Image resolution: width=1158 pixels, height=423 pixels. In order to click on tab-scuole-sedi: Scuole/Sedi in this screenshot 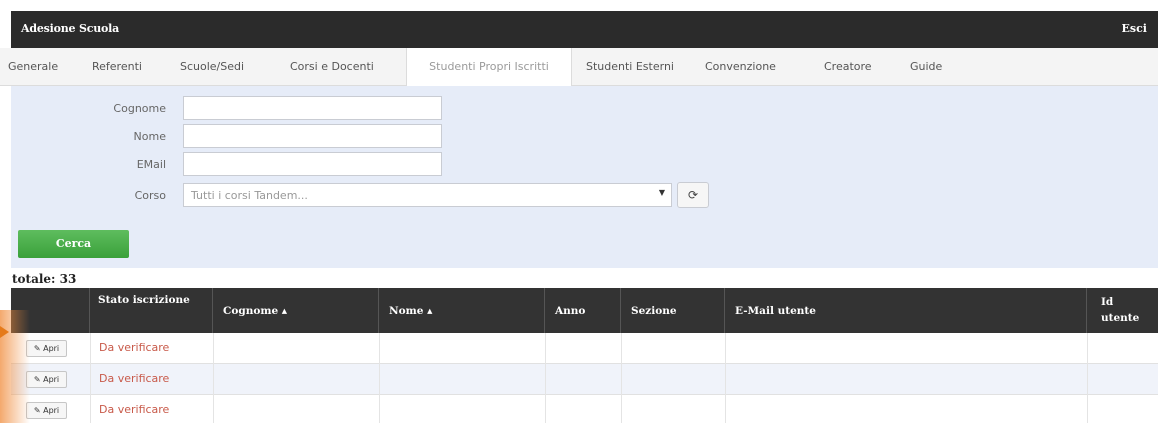, I will do `click(212, 67)`.